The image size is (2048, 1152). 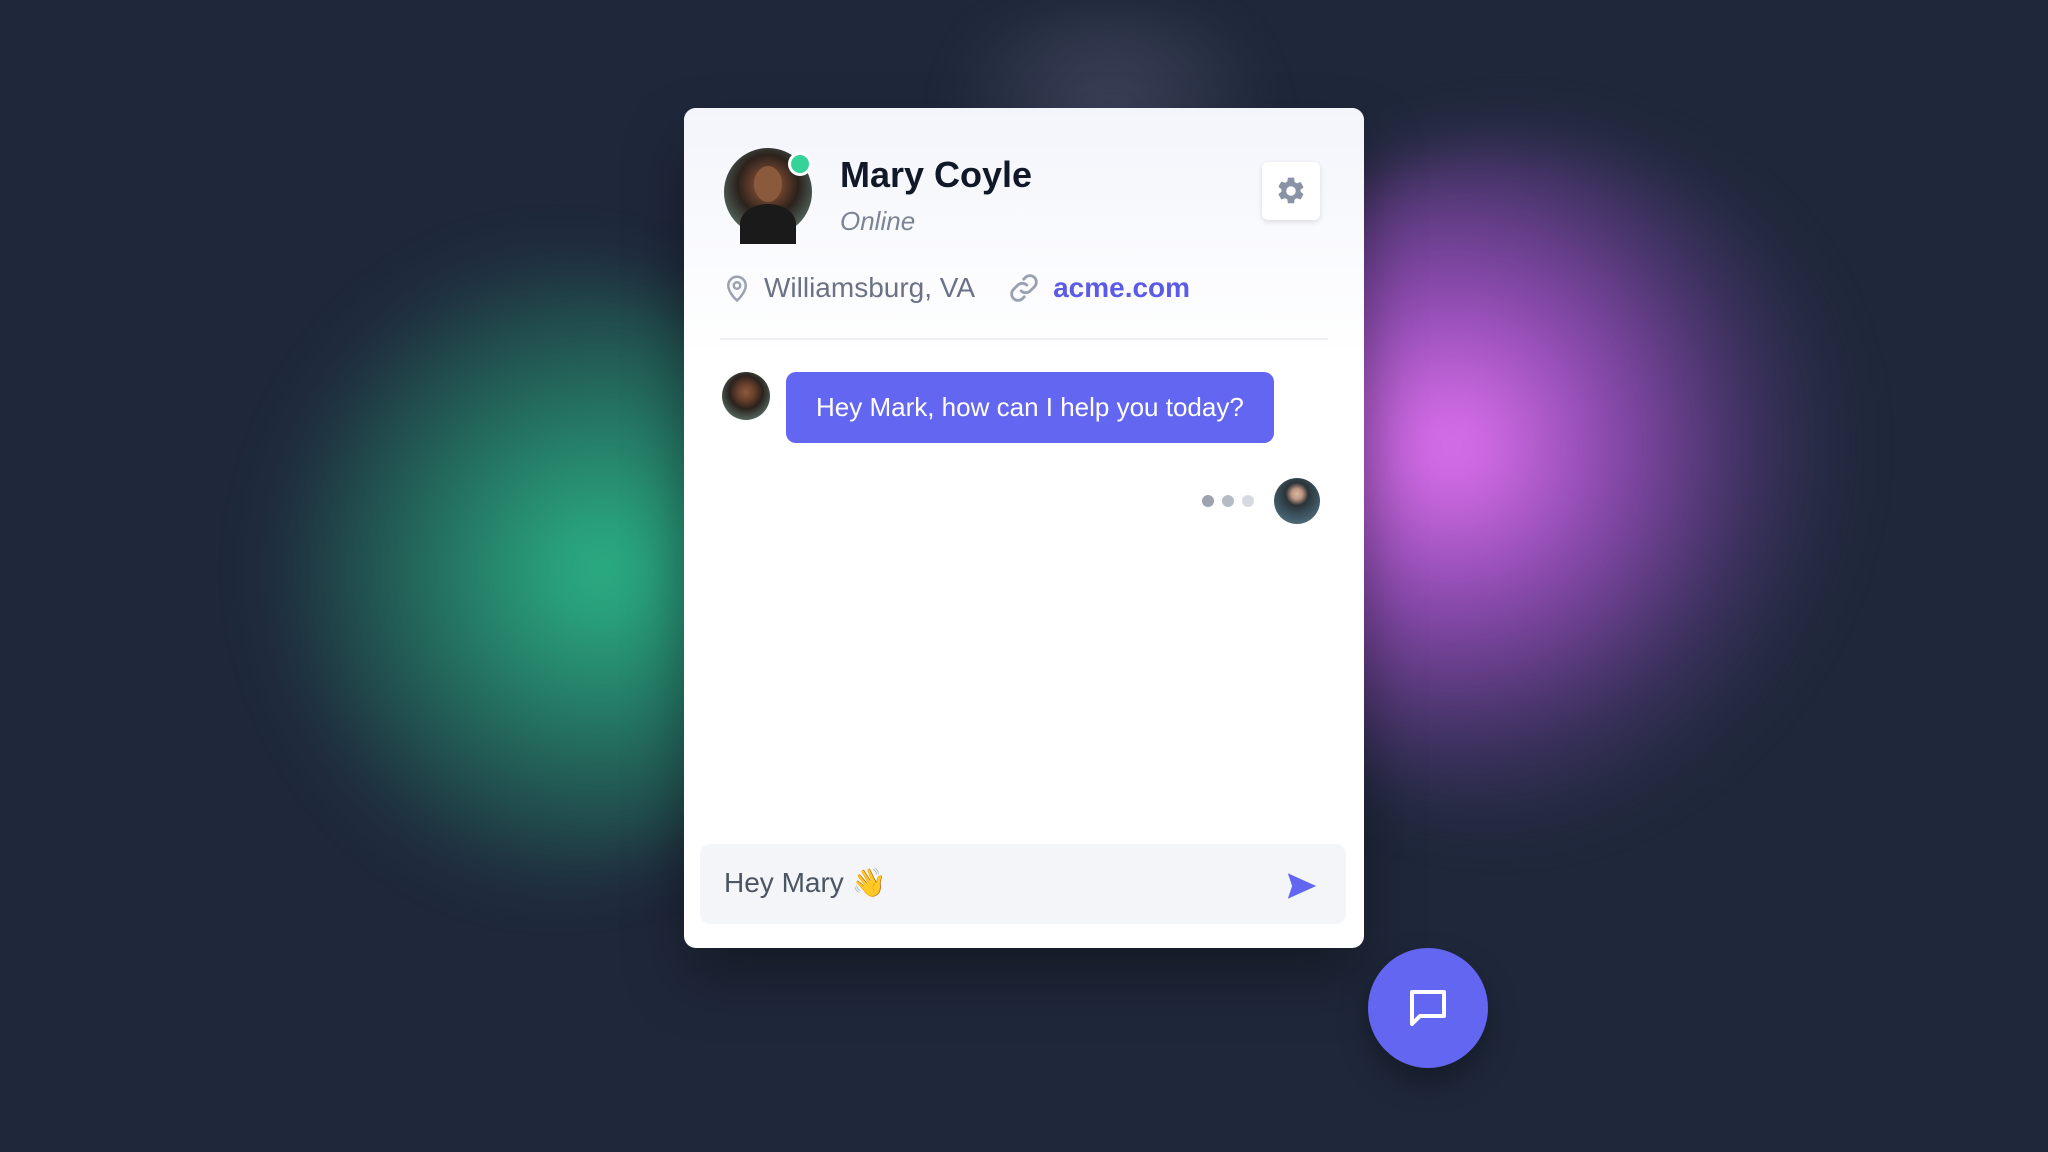 What do you see at coordinates (1024, 288) in the screenshot?
I see `link-icon` at bounding box center [1024, 288].